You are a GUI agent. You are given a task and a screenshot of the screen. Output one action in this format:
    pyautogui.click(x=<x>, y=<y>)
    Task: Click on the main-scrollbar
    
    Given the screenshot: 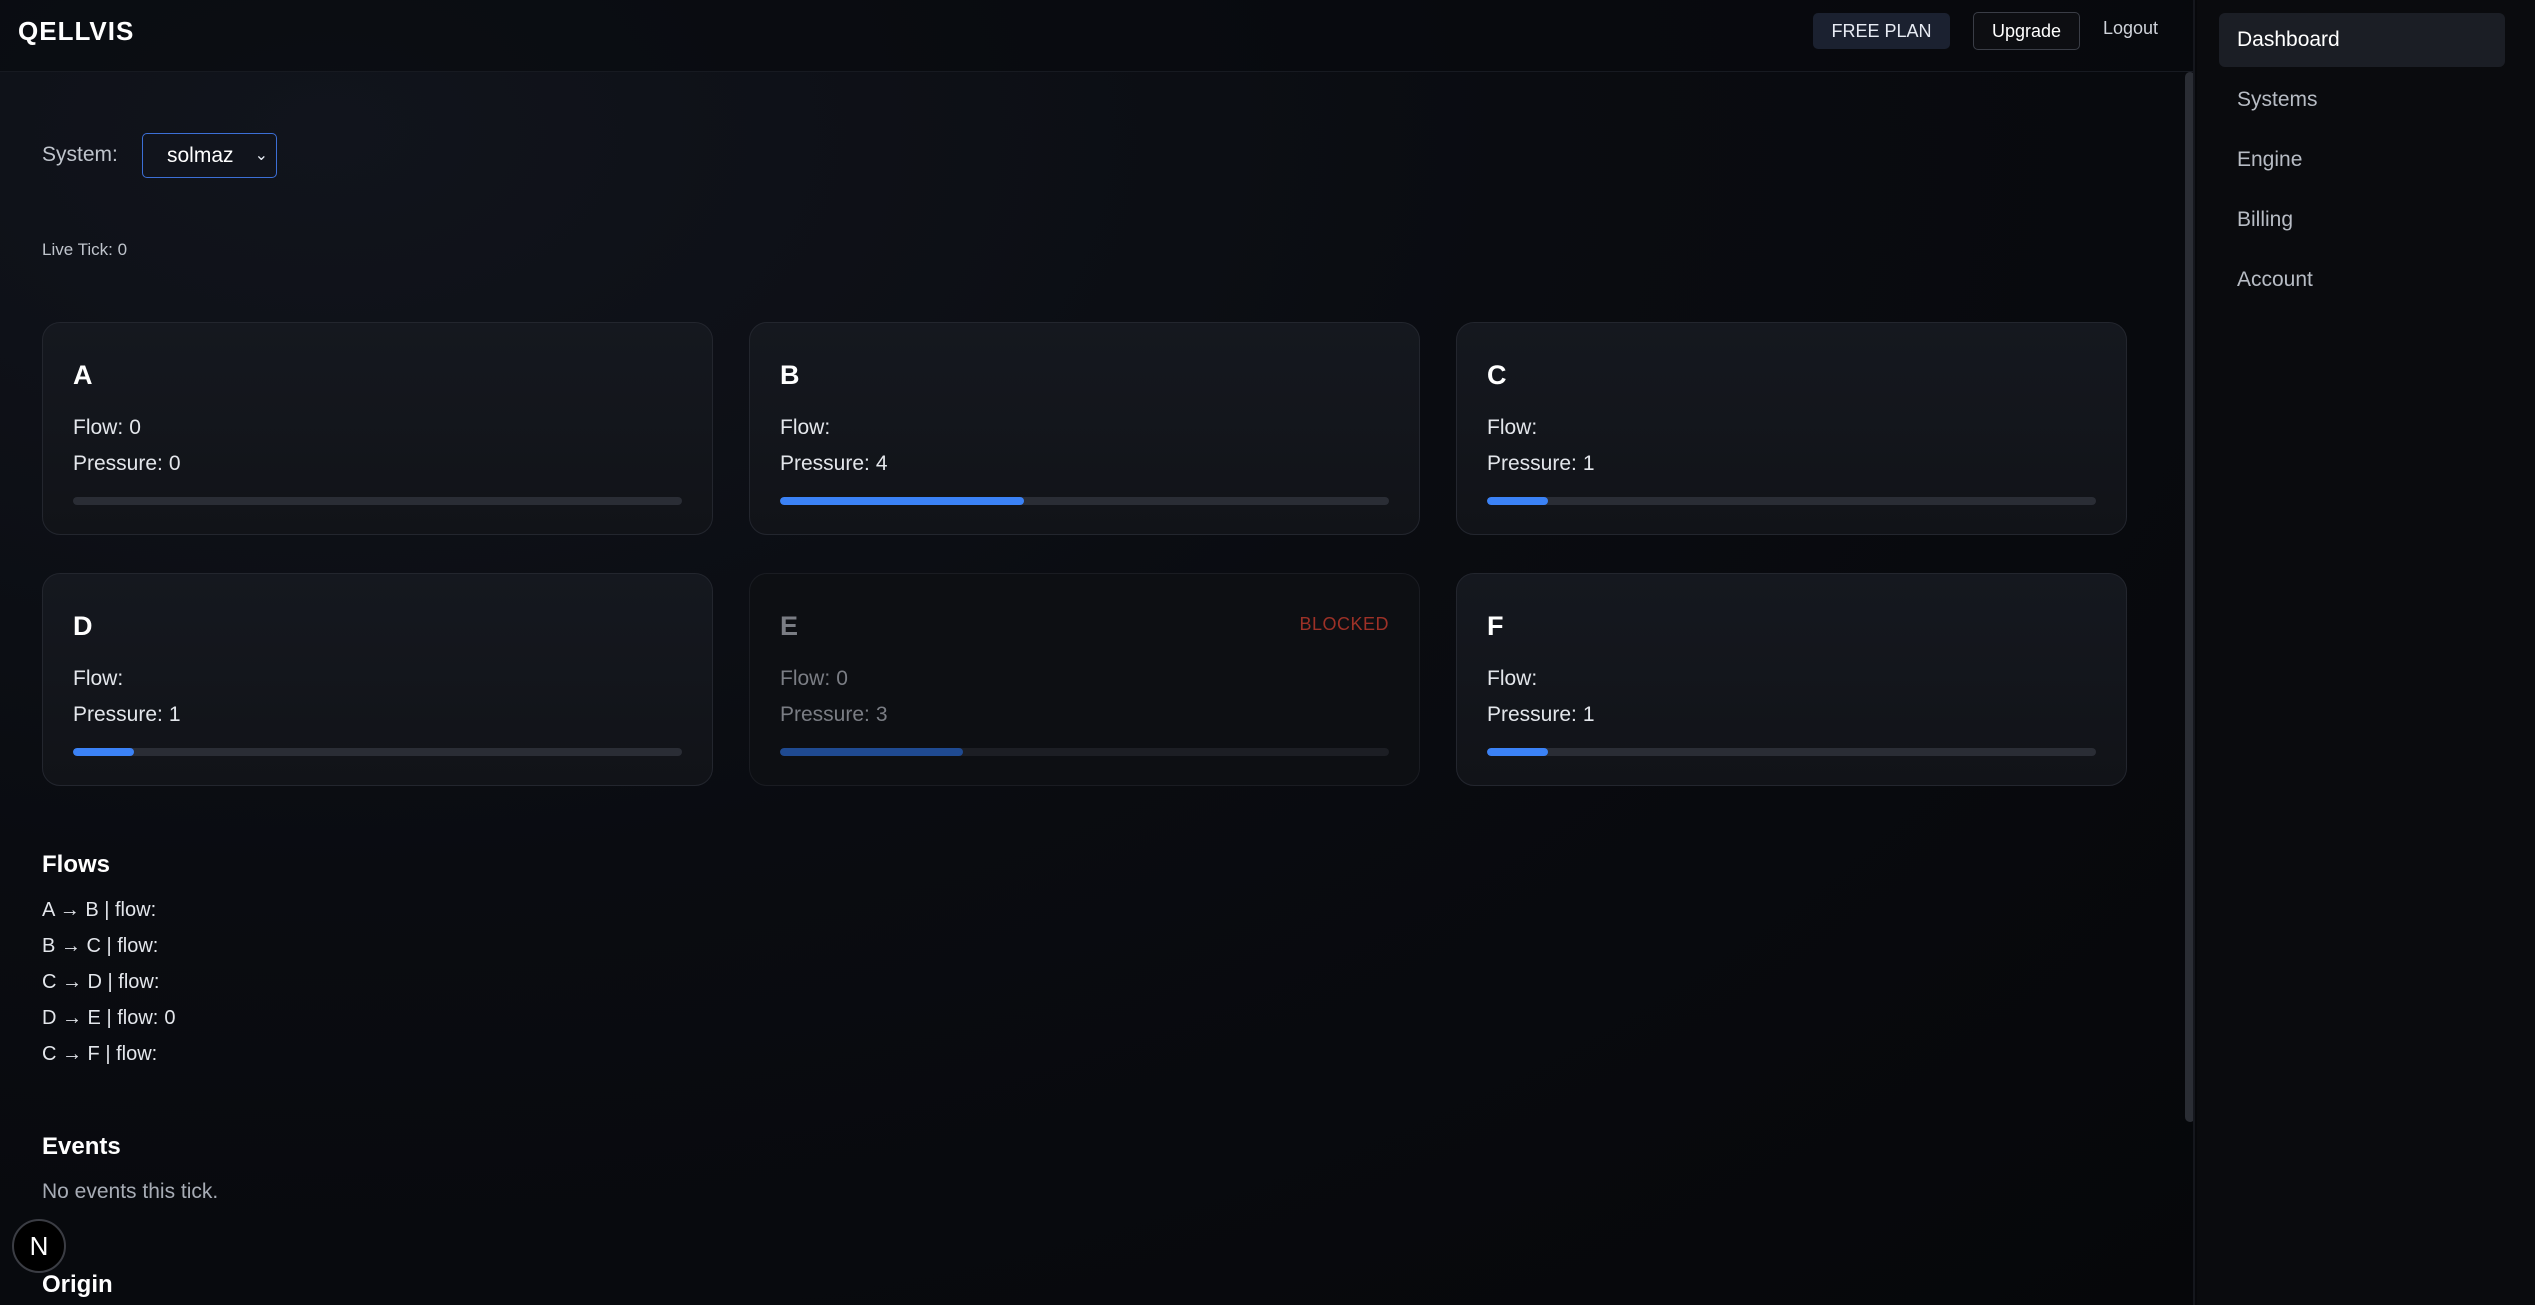 What is the action you would take?
    pyautogui.click(x=2189, y=597)
    